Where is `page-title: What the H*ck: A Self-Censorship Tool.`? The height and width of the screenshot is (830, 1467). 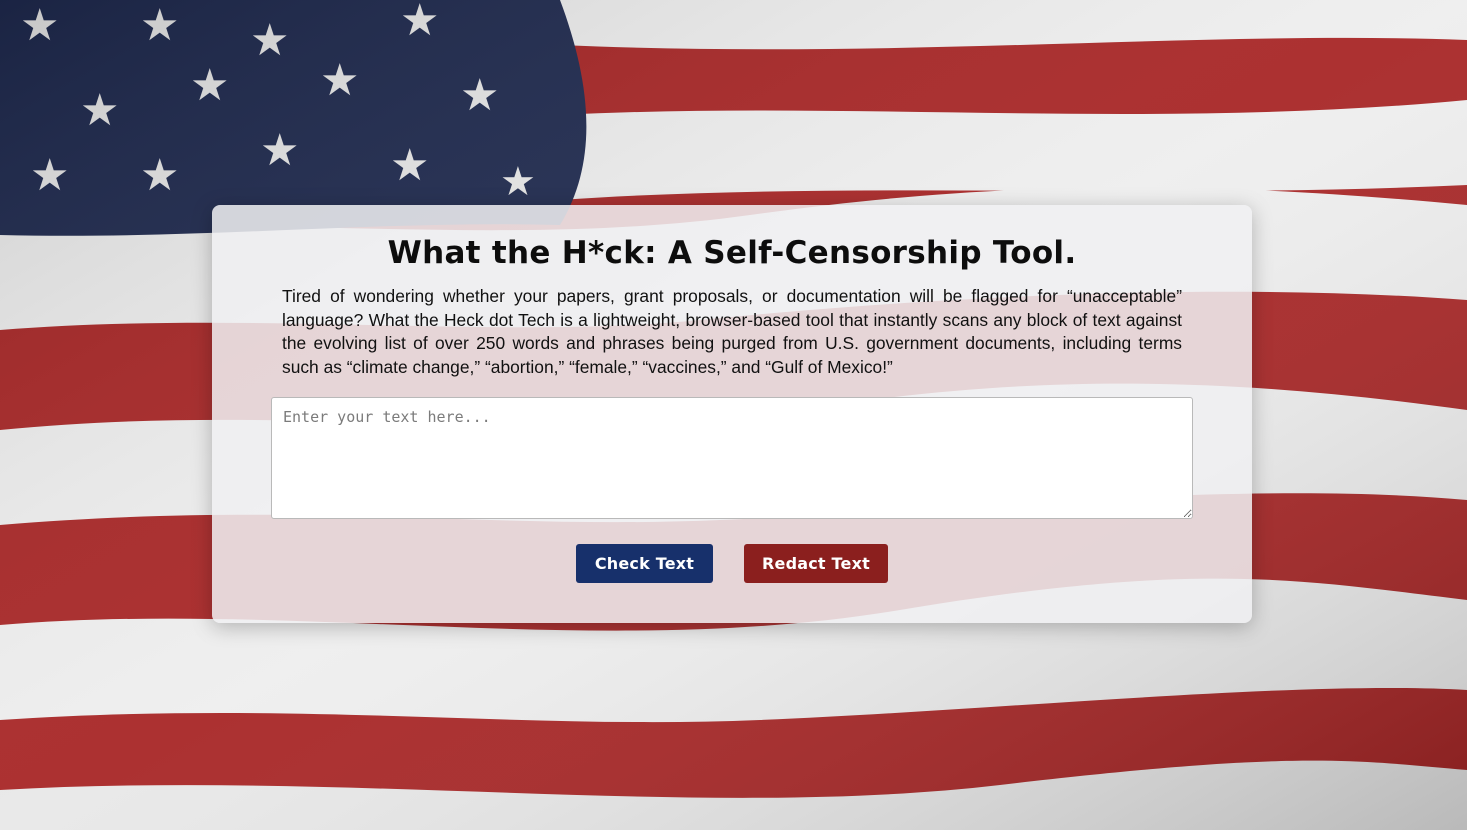 page-title: What the H*ck: A Self-Censorship Tool. is located at coordinates (732, 253).